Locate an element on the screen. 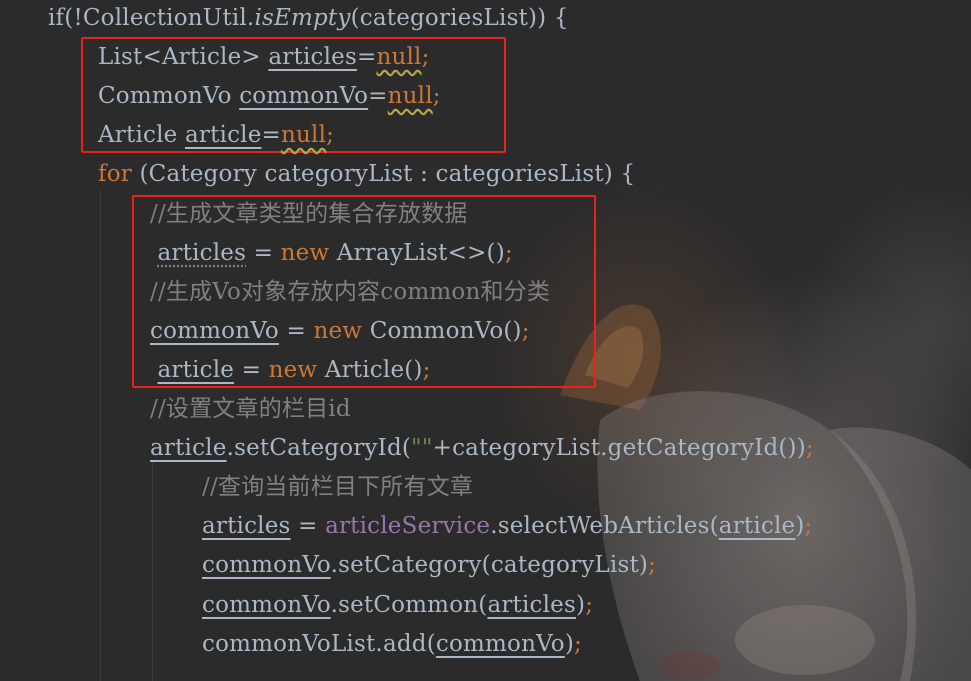 This screenshot has width=971, height=681. code-line: articles = new ArrayList<>(); is located at coordinates (331, 253).